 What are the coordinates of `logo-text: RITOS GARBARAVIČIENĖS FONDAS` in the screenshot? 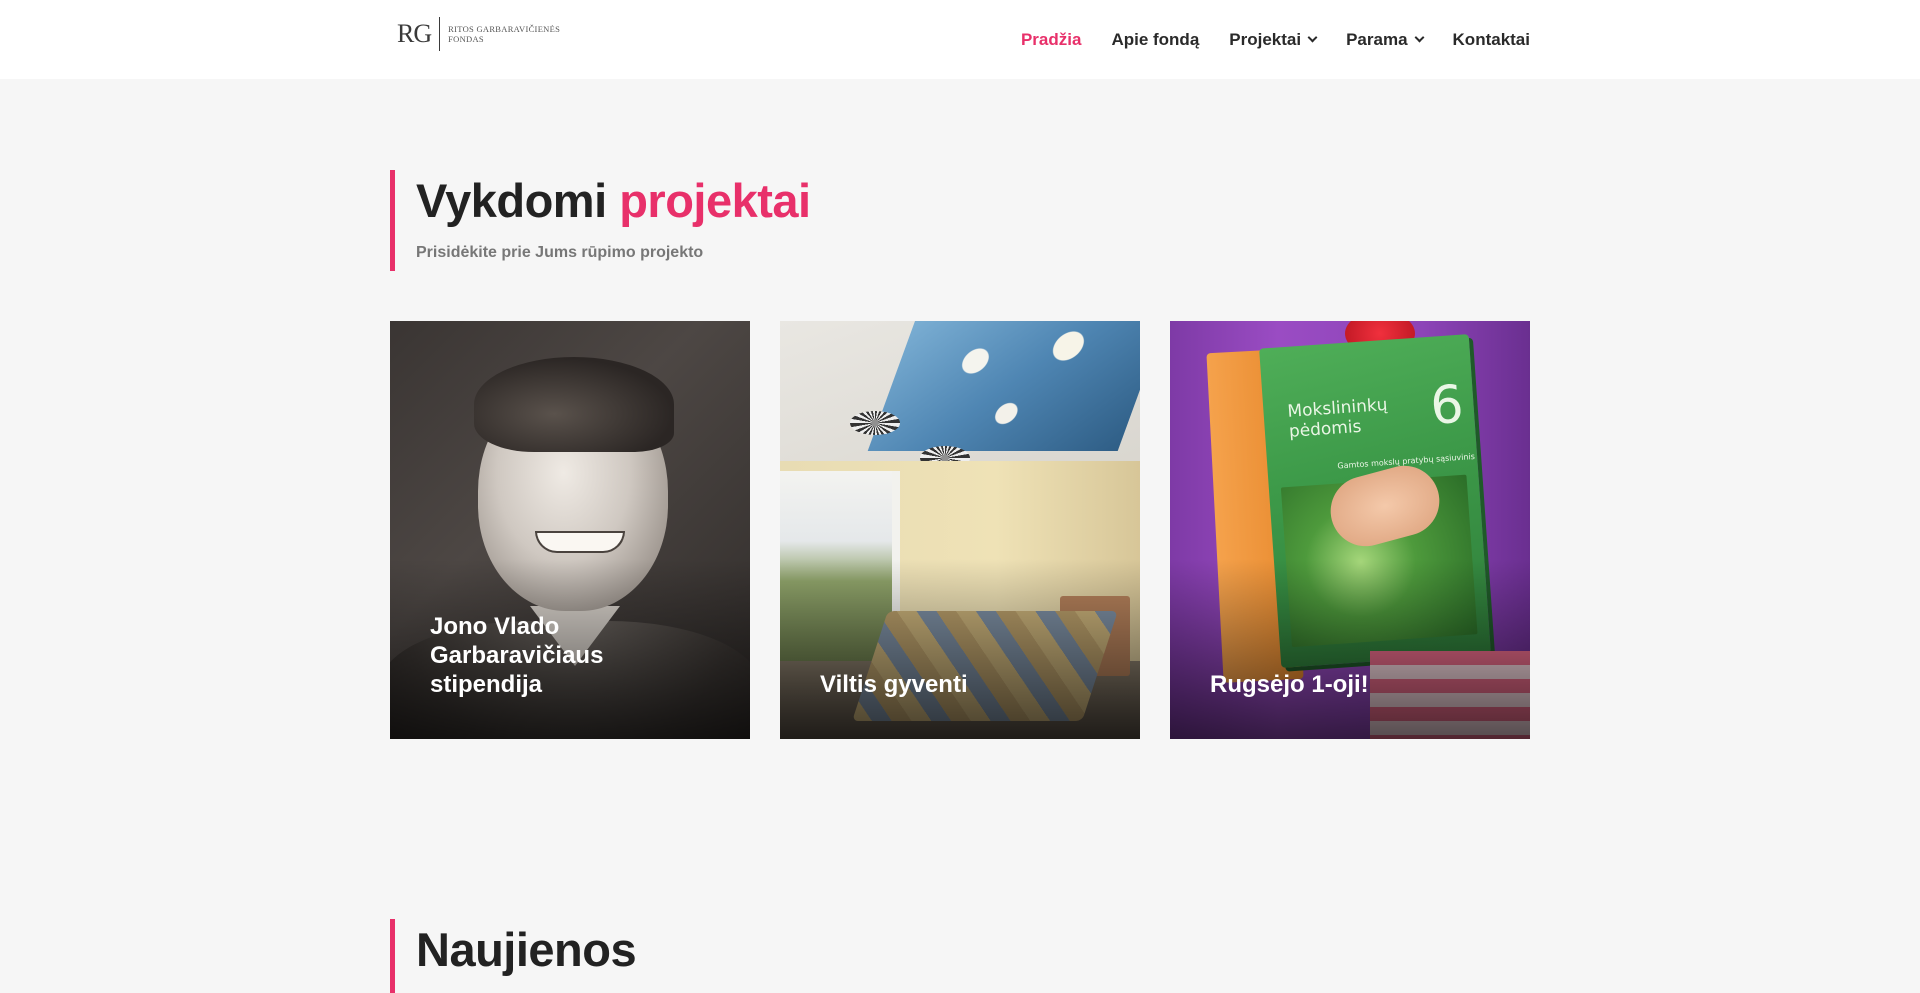 It's located at (504, 34).